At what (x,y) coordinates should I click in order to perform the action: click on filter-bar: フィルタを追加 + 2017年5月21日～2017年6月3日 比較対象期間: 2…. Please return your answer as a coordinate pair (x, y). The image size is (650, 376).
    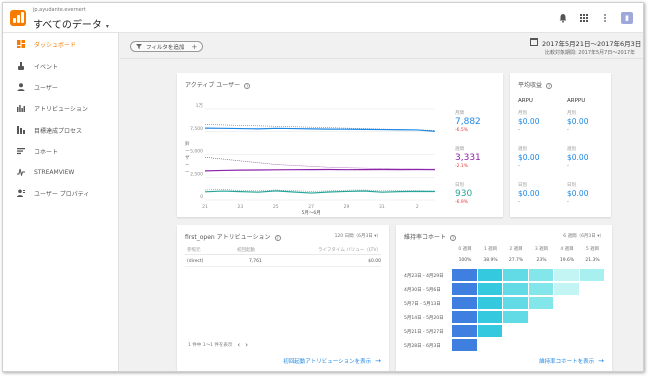
    Looking at the image, I should click on (381, 46).